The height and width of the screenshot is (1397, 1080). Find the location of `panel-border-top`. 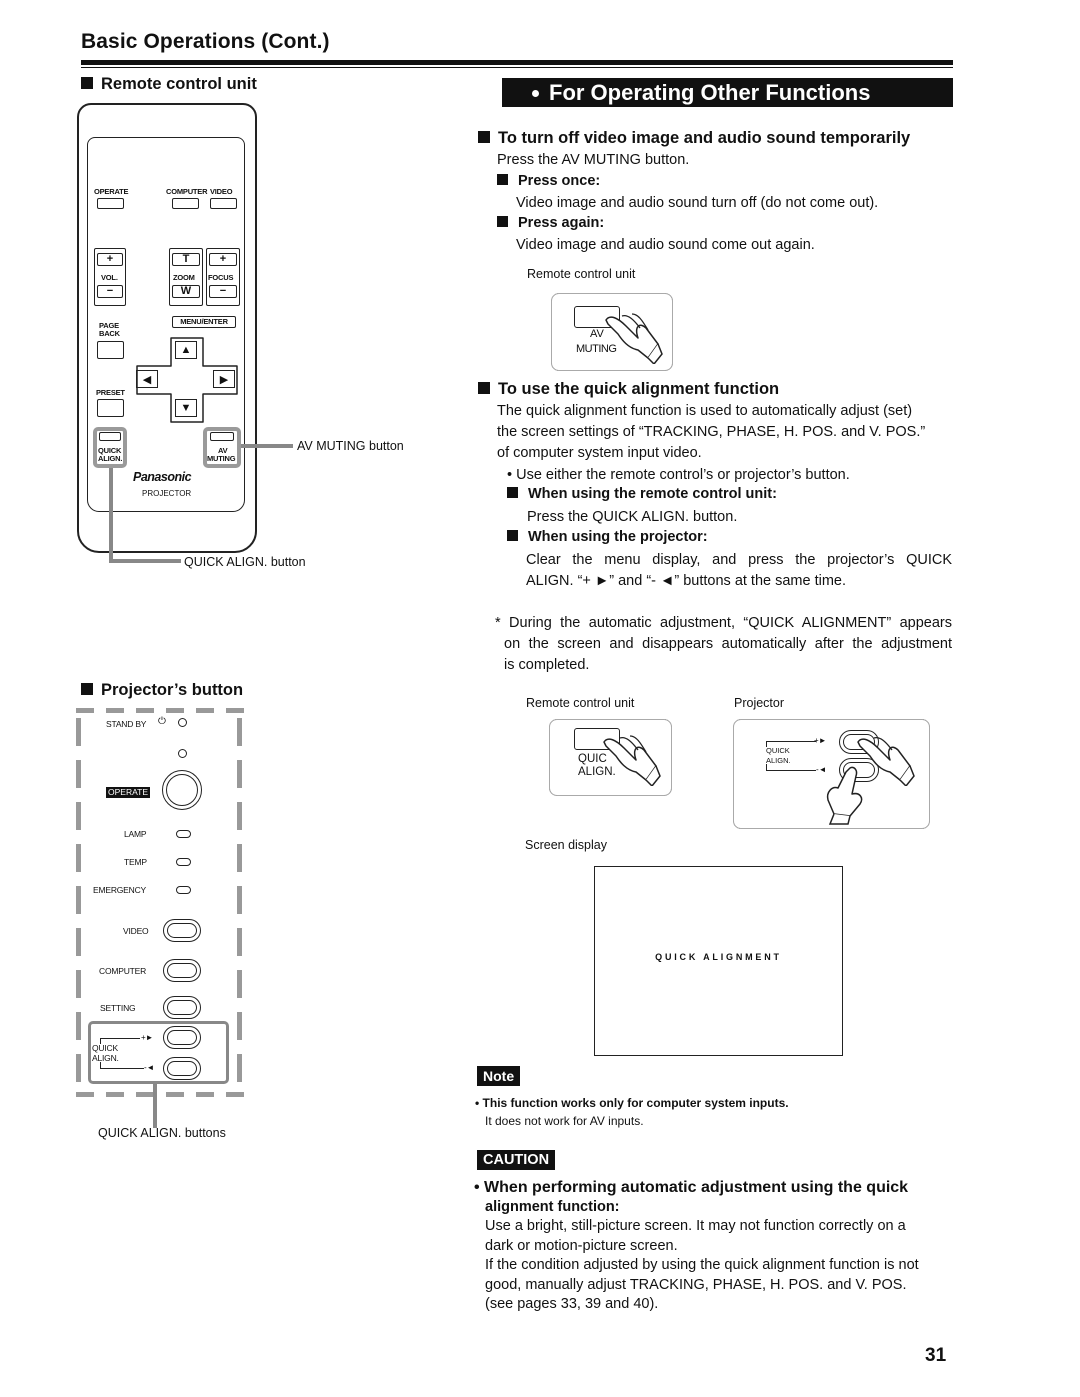

panel-border-top is located at coordinates (160, 710).